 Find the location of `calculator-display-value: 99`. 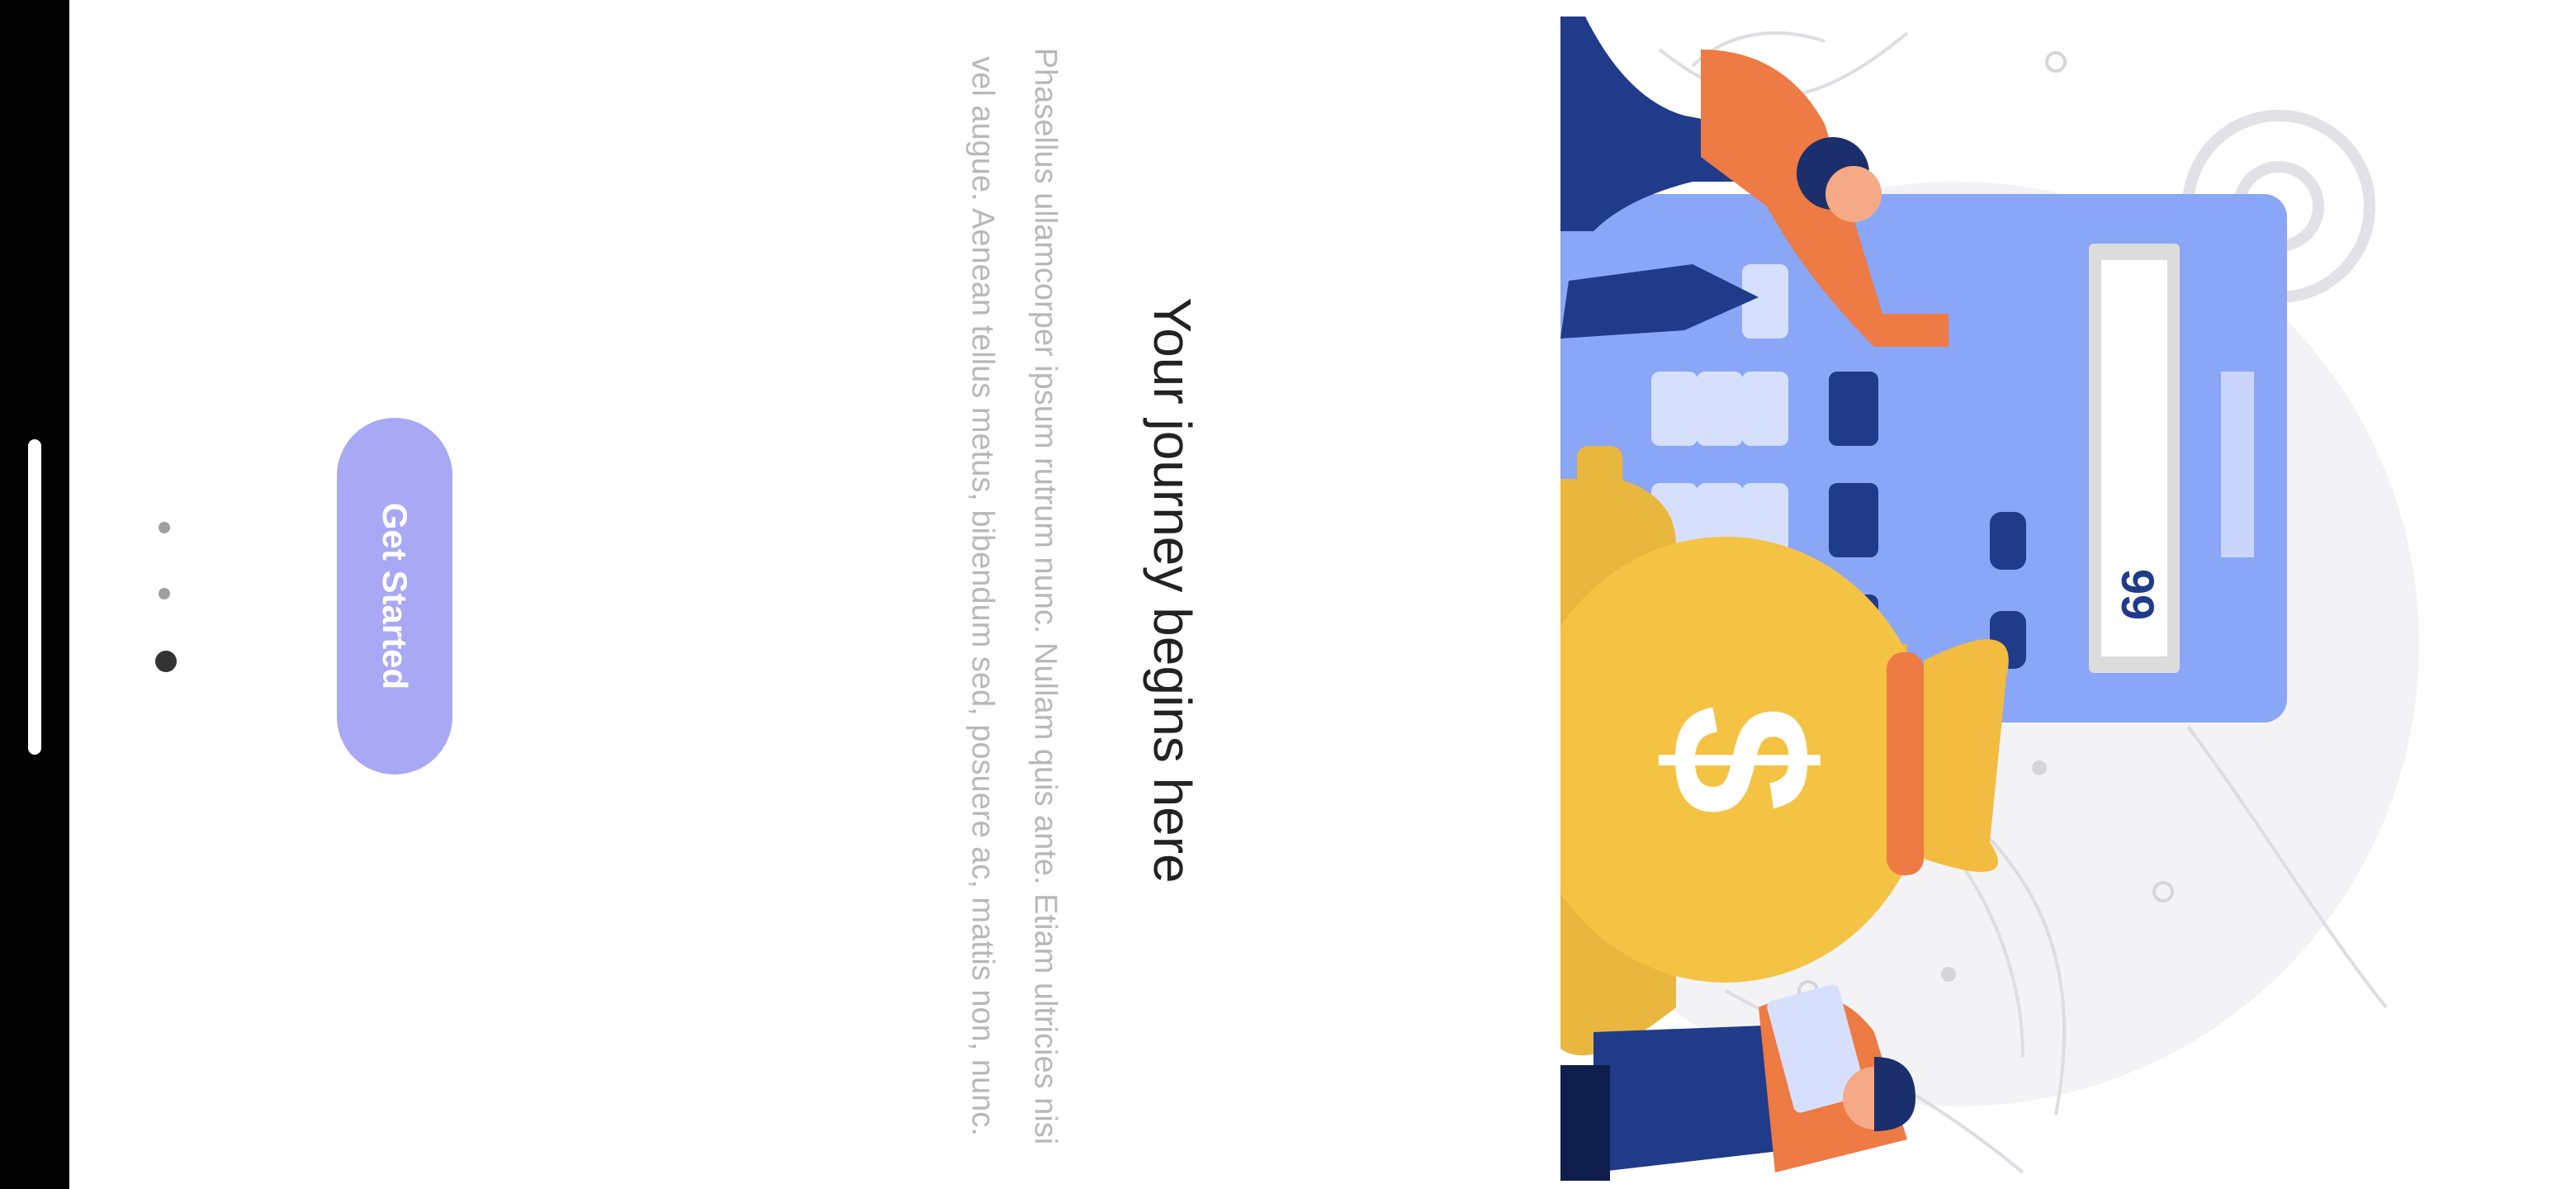

calculator-display-value: 99 is located at coordinates (2138, 594).